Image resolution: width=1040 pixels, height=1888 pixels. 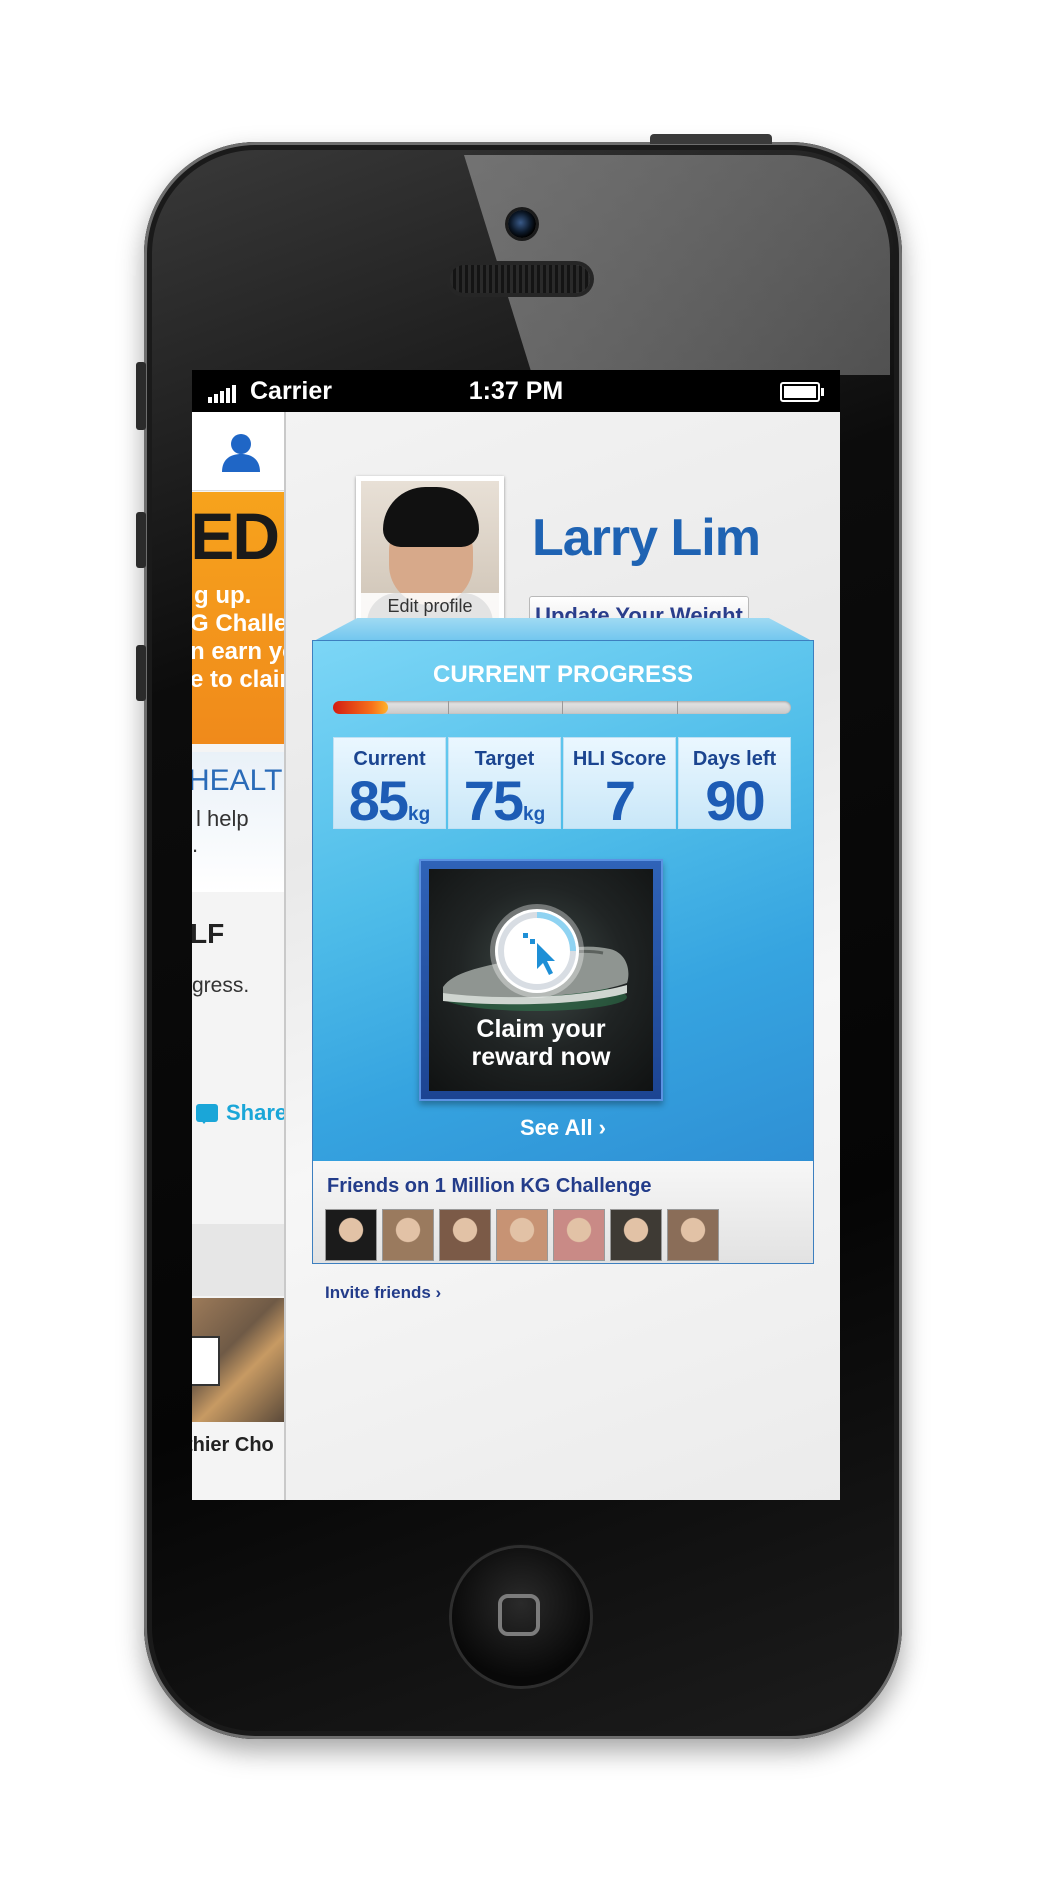 What do you see at coordinates (238, 679) in the screenshot?
I see `banner-line-4: e to claim.` at bounding box center [238, 679].